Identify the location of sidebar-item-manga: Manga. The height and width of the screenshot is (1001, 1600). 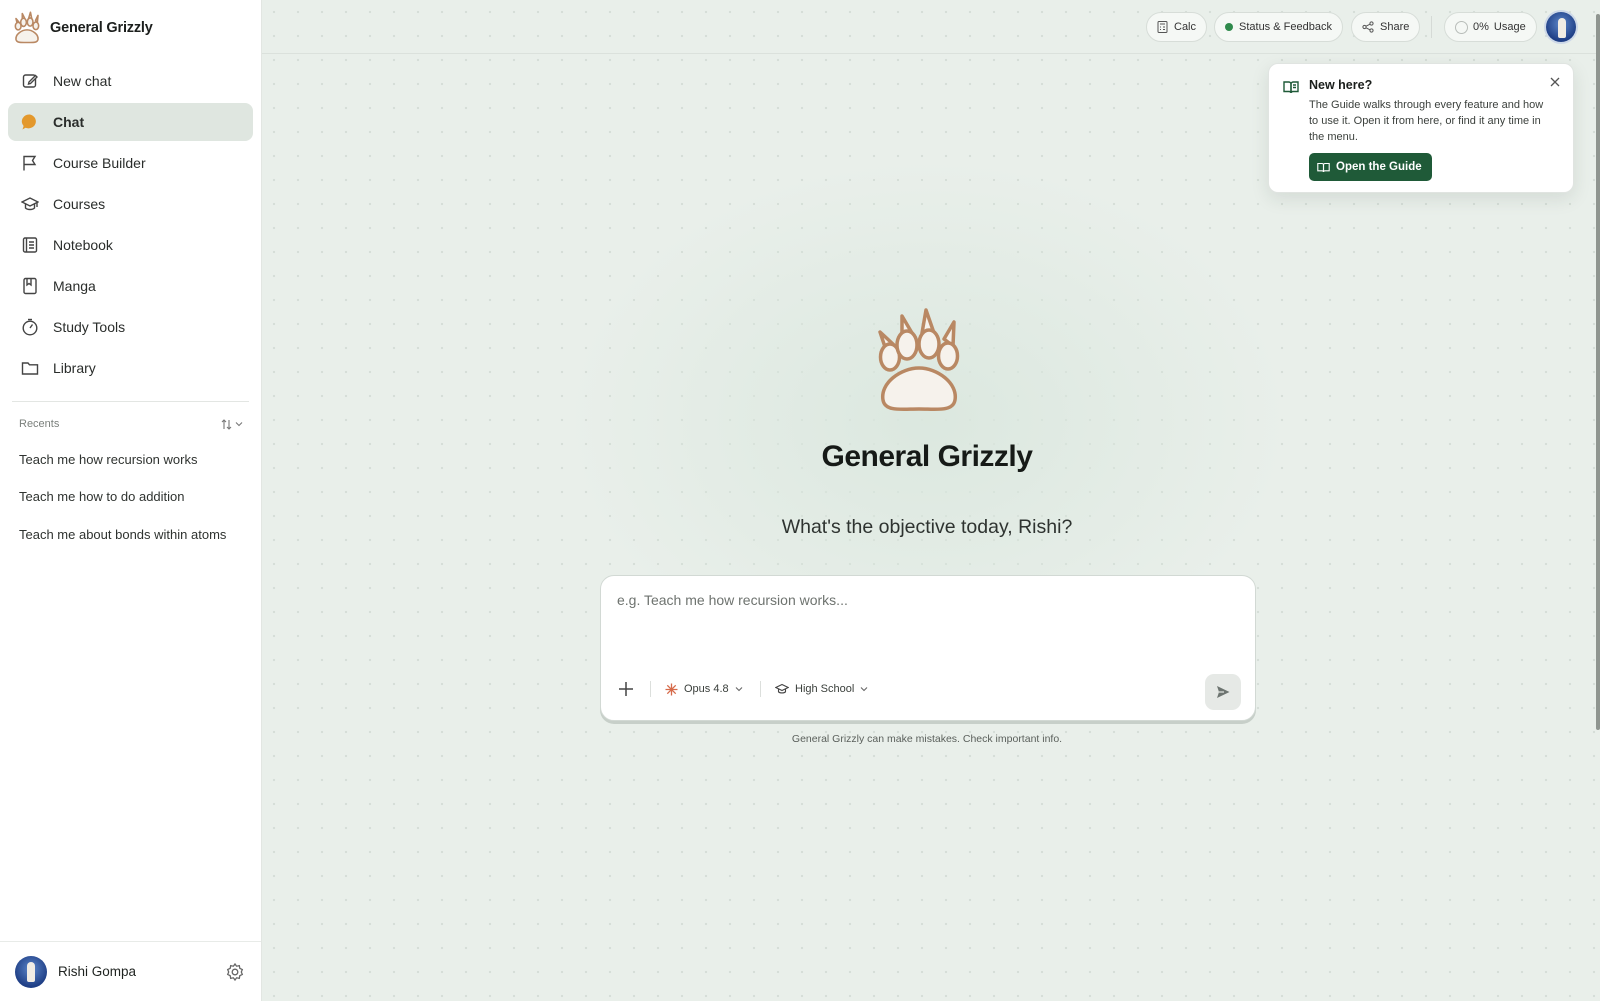
(130, 286).